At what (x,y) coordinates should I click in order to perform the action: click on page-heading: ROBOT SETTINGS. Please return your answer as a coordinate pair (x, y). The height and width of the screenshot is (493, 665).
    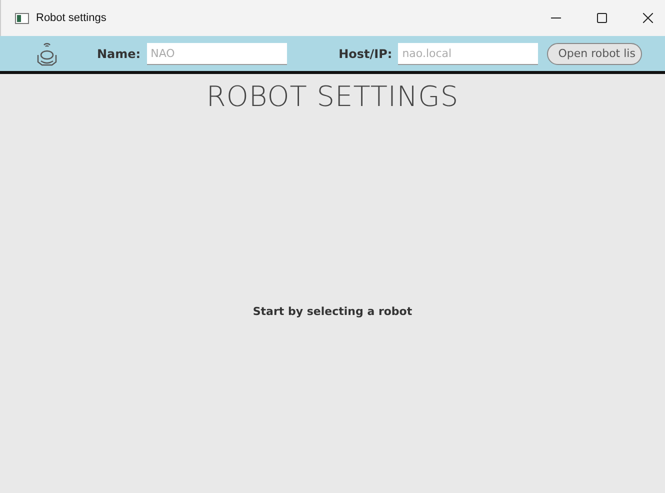
    Looking at the image, I should click on (332, 96).